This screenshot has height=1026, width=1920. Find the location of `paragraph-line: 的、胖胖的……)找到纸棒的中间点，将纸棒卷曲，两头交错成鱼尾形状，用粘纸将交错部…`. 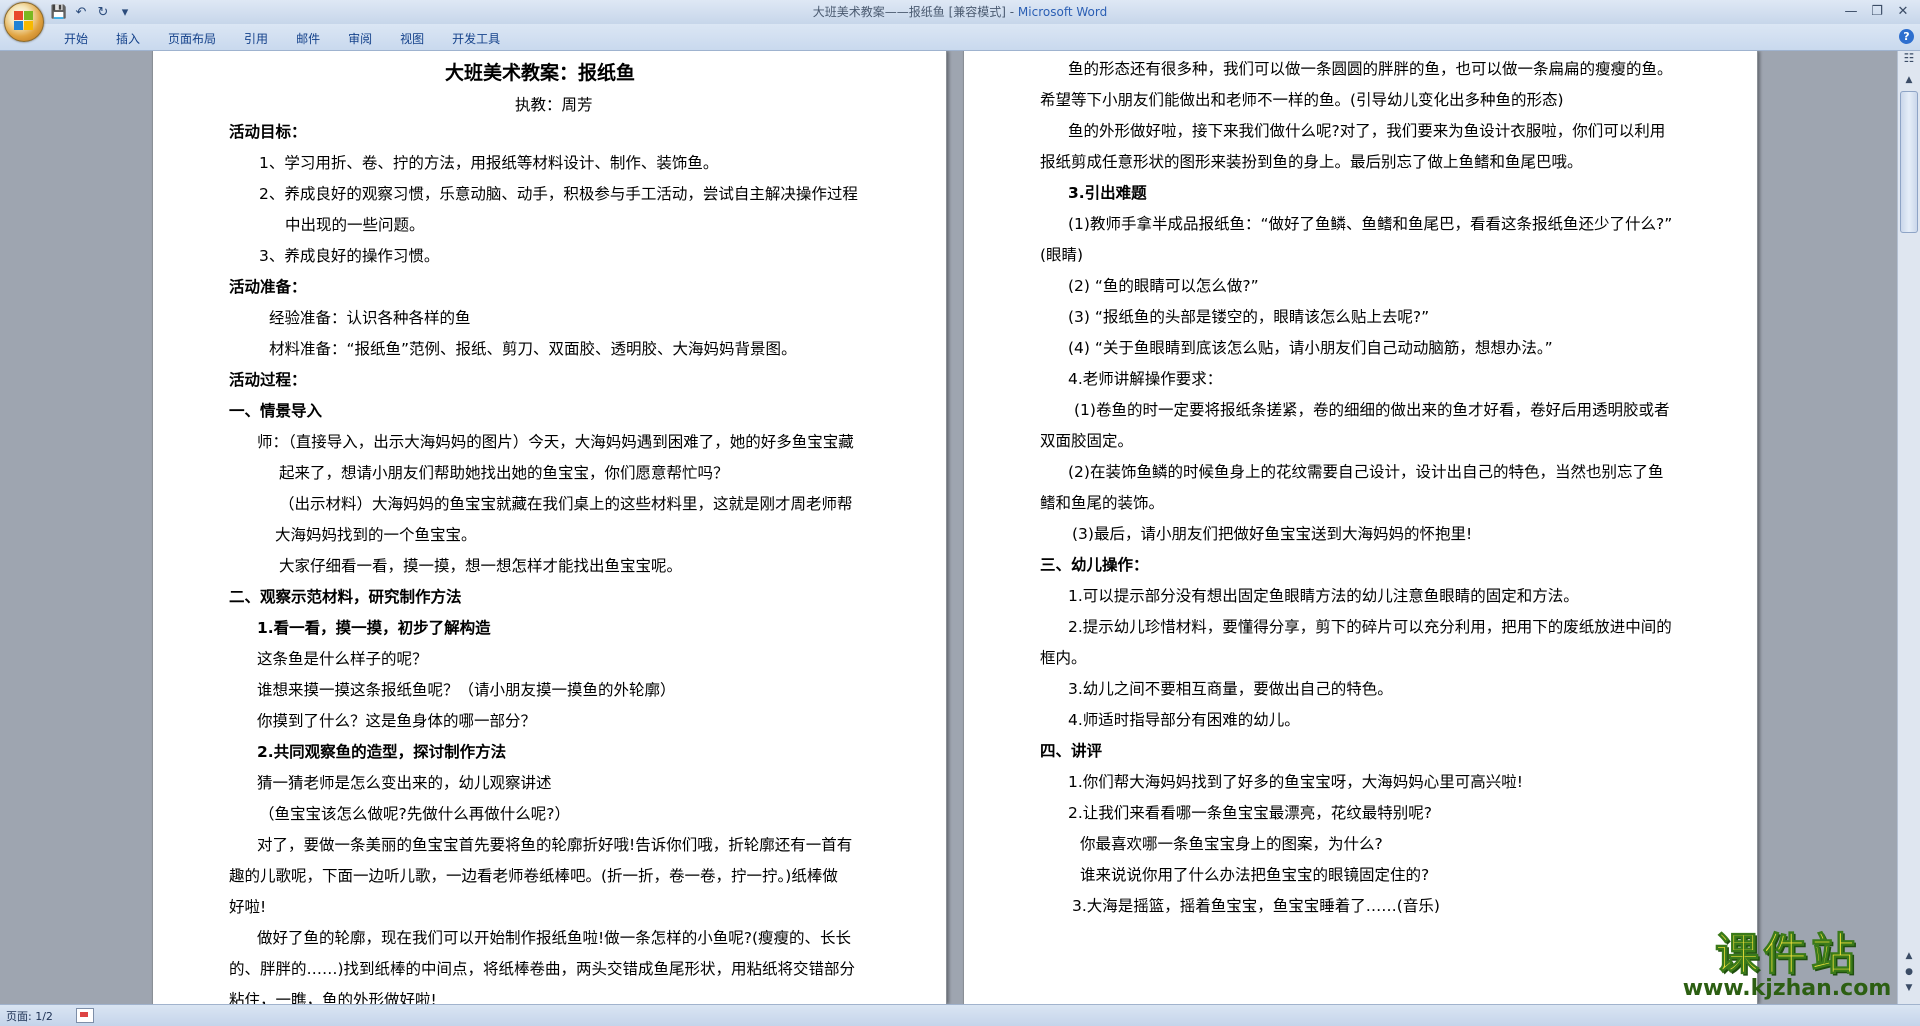

paragraph-line: 的、胖胖的……)找到纸棒的中间点，将纸棒卷曲，两头交错成鱼尾形状，用粘纸将交错部… is located at coordinates (542, 969).